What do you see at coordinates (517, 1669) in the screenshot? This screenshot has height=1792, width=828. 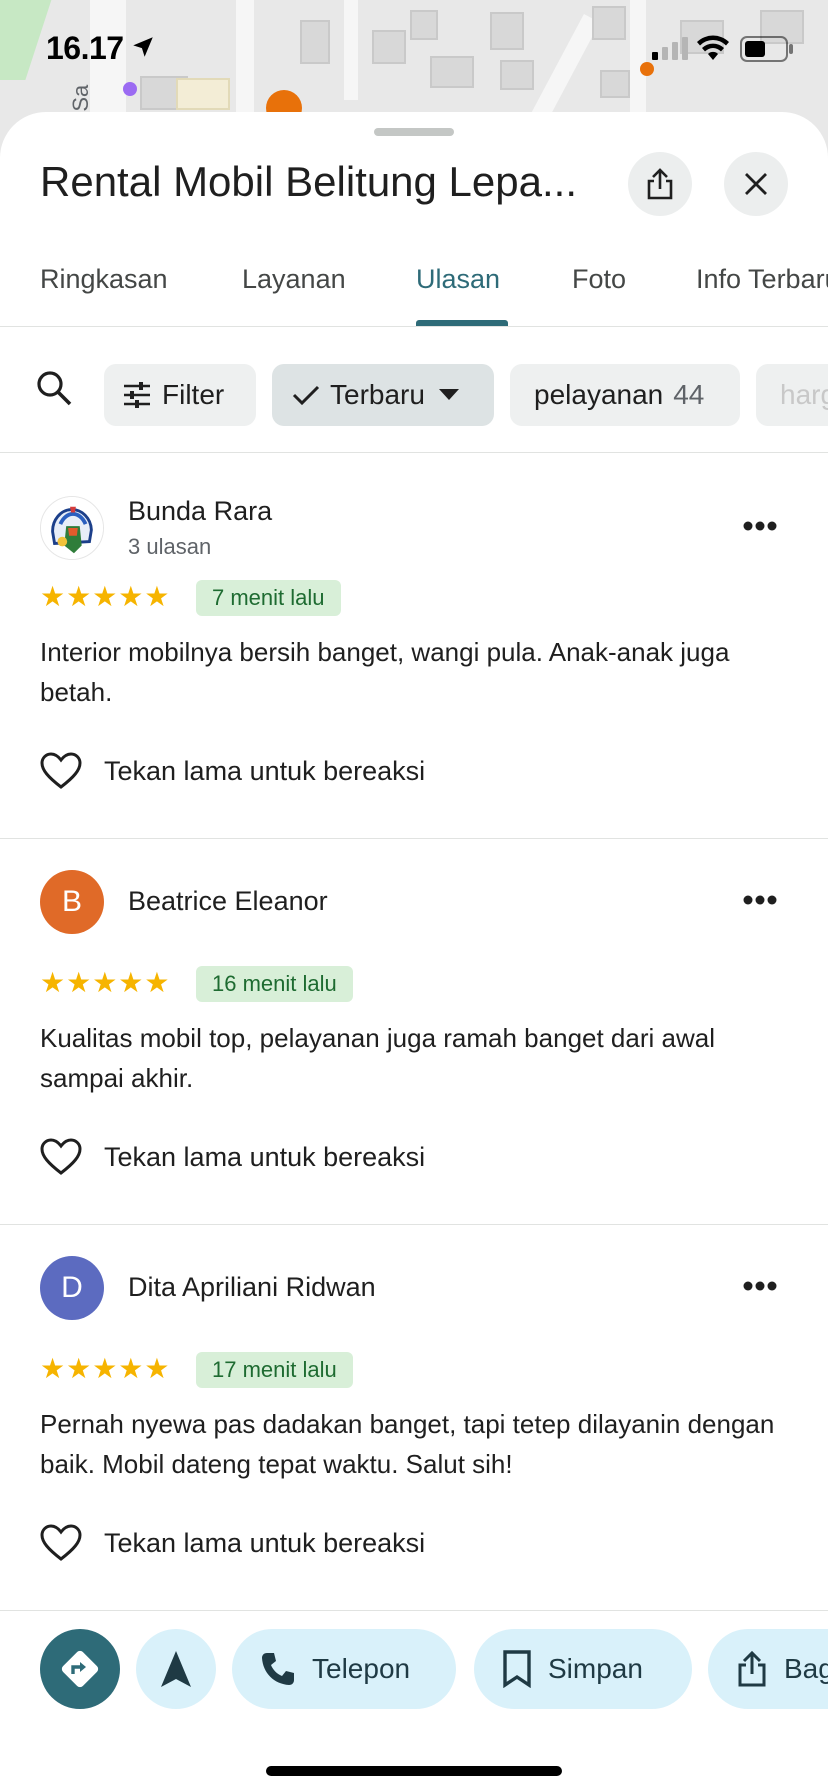 I see `bookmark-icon` at bounding box center [517, 1669].